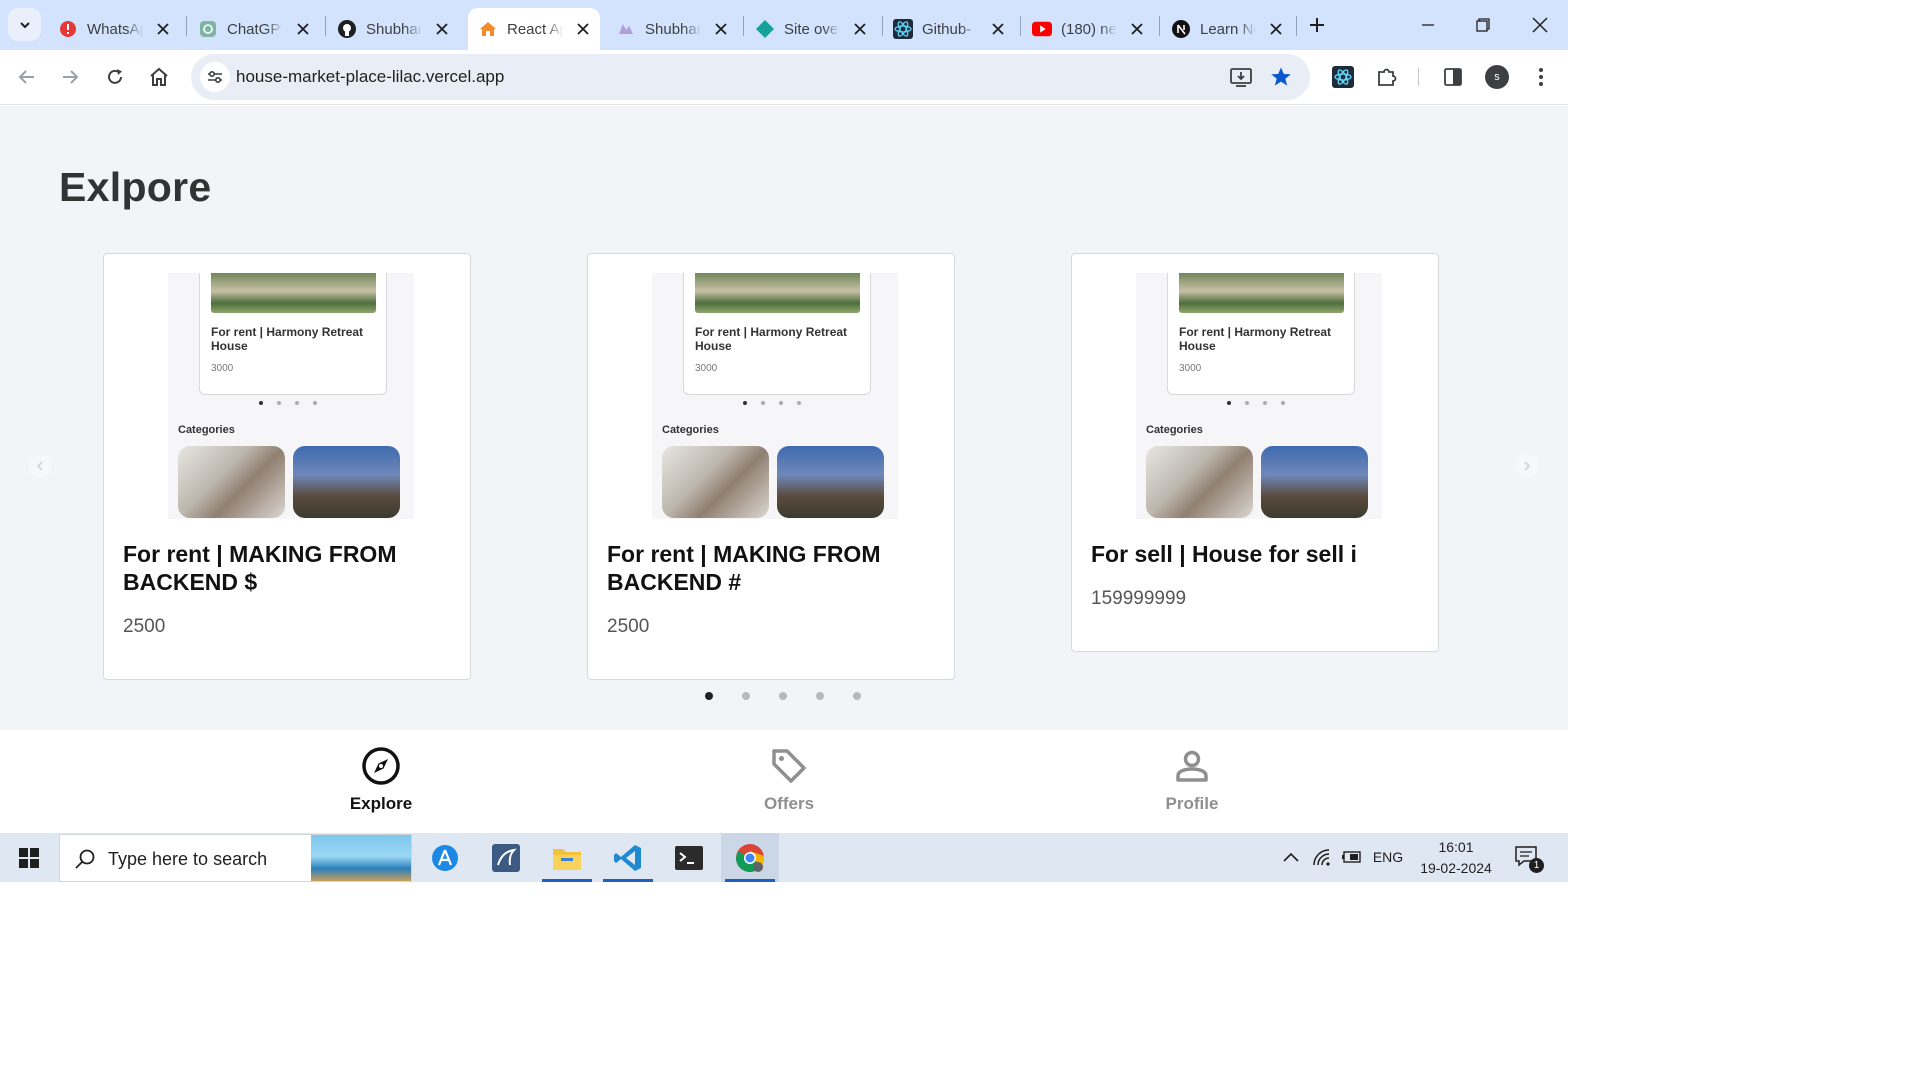 Image resolution: width=1920 pixels, height=1080 pixels. What do you see at coordinates (381, 803) in the screenshot?
I see `nav-label: Explore` at bounding box center [381, 803].